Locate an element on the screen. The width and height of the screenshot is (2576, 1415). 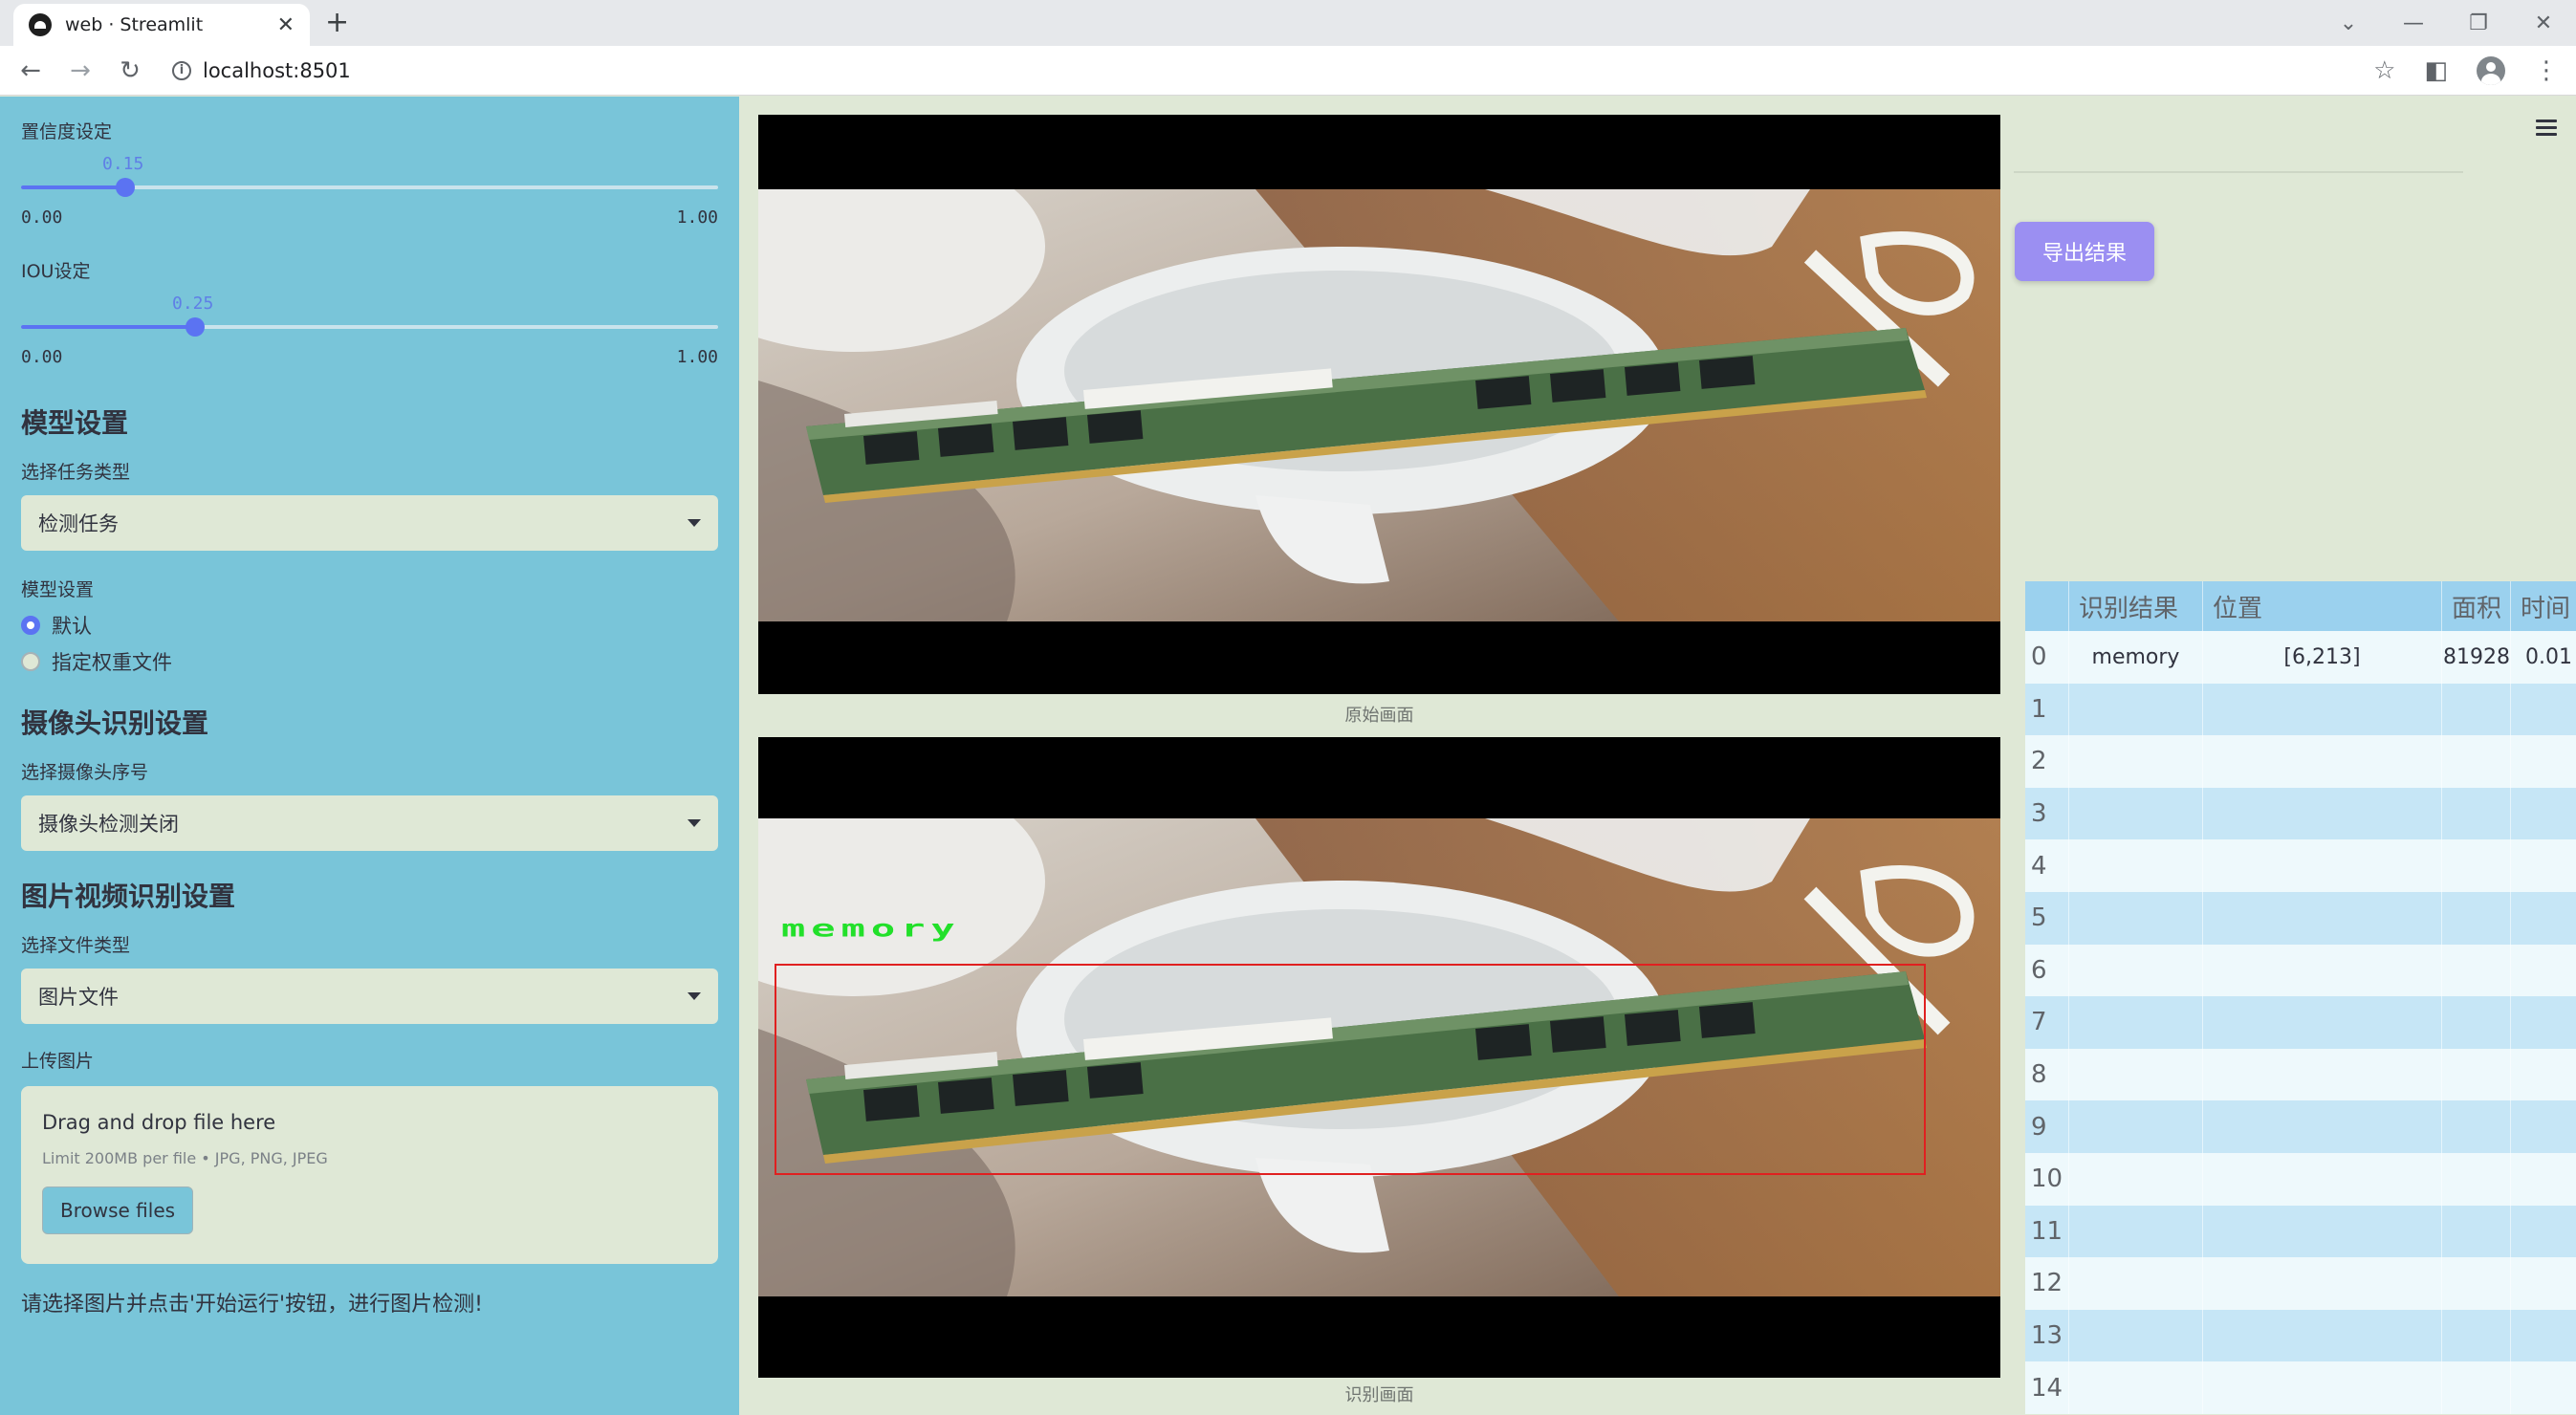
model-settings-label: 模型设置 is located at coordinates (58, 589).